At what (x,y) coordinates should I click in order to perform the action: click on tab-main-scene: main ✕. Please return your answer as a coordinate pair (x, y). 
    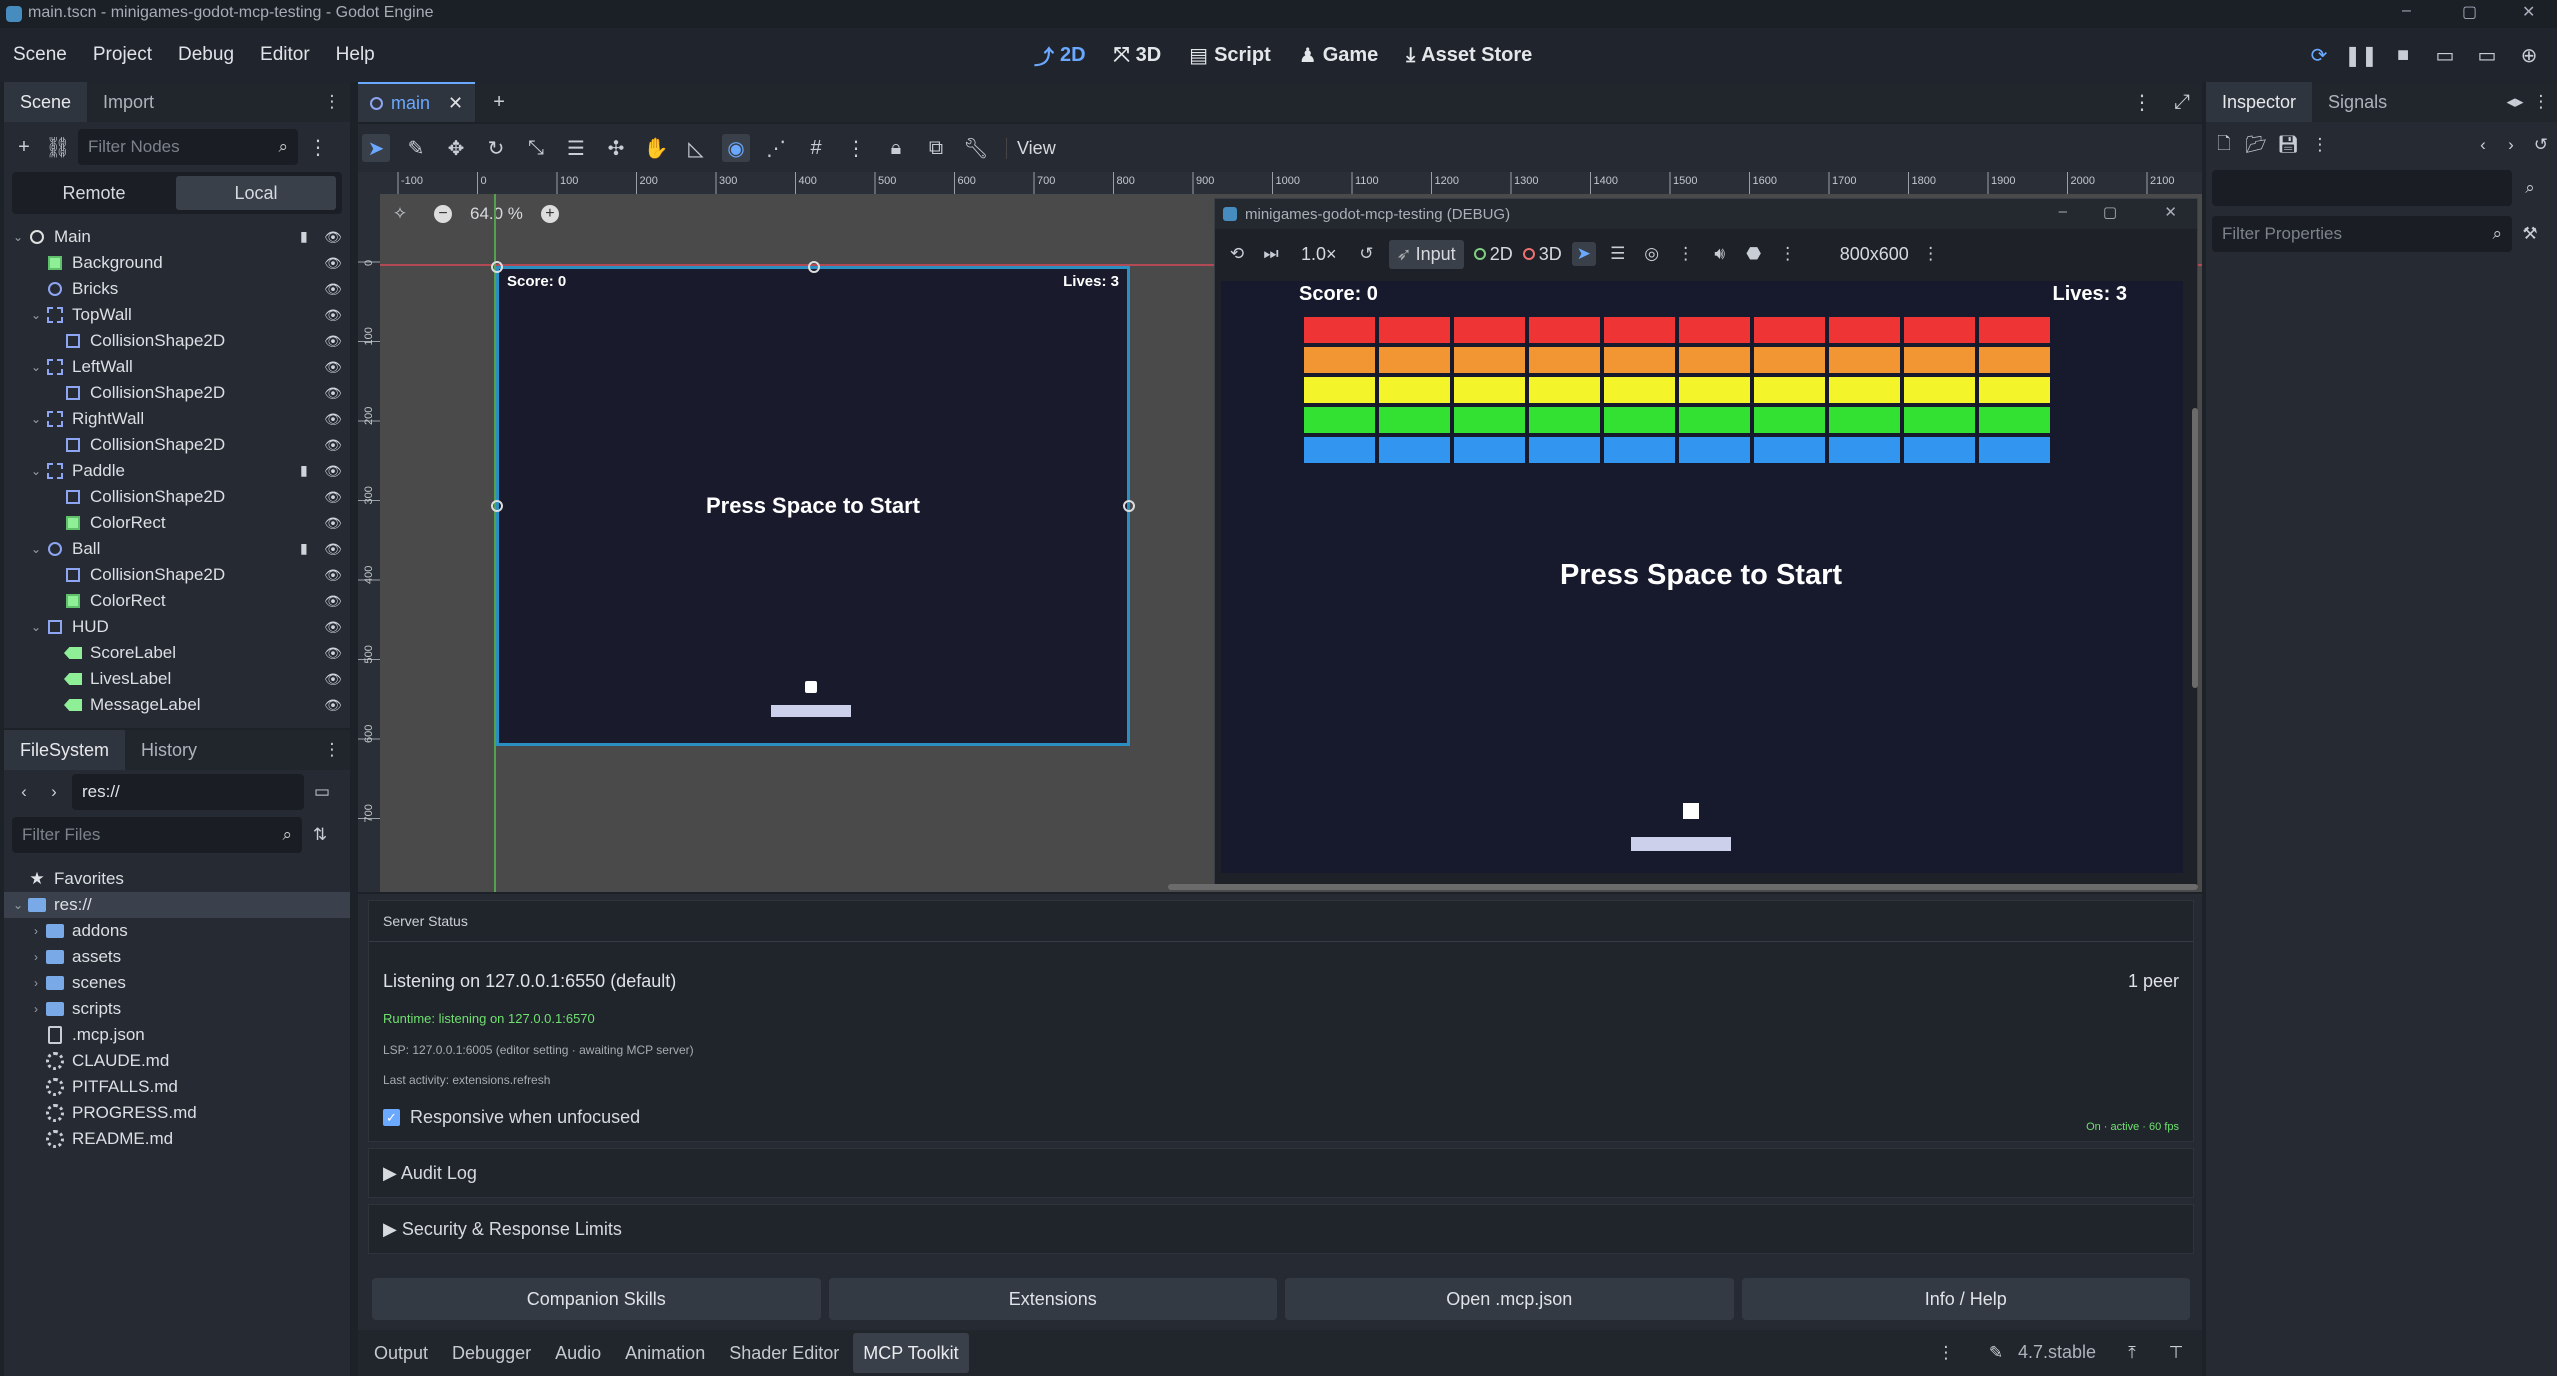
    Looking at the image, I should click on (417, 102).